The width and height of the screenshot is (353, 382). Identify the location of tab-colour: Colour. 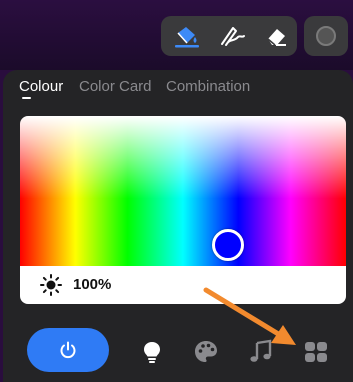
(41, 86).